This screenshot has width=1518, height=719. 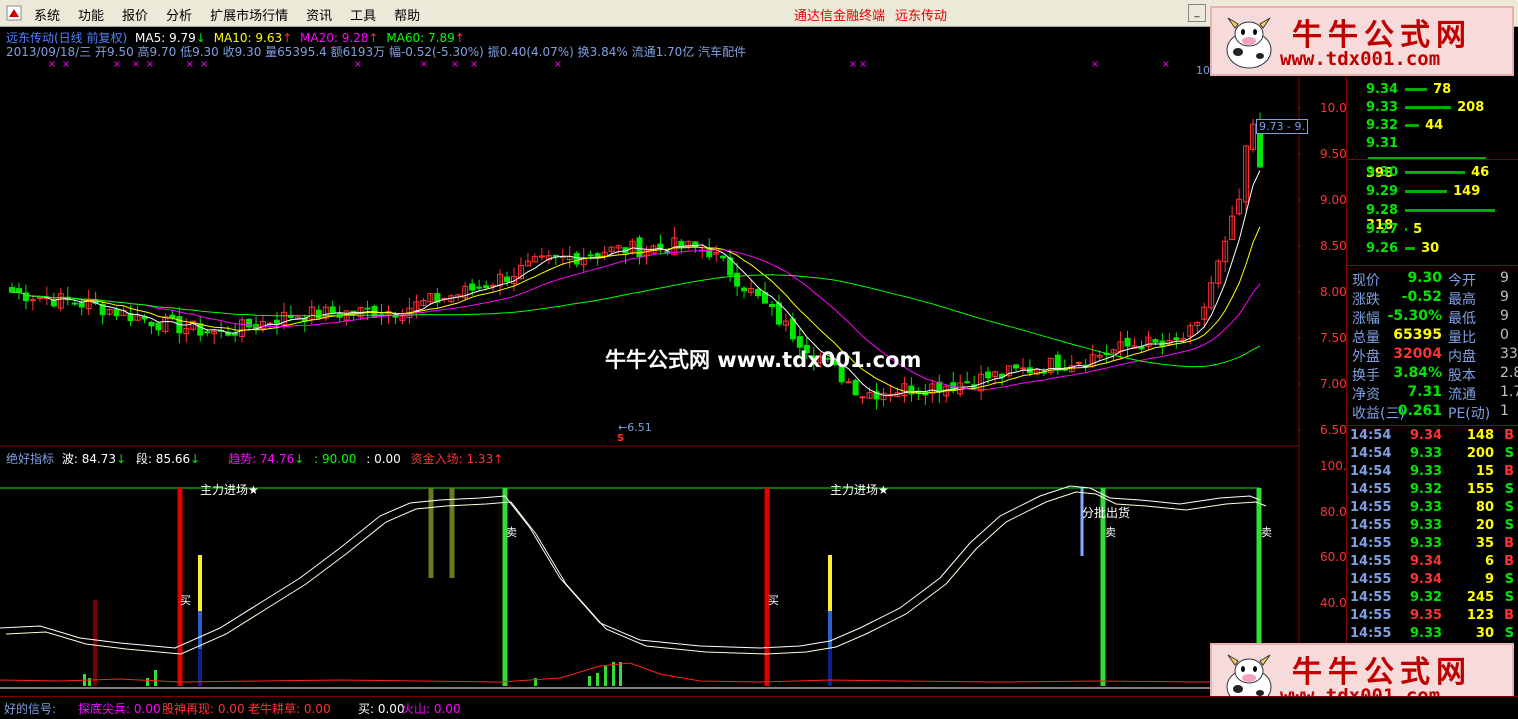 I want to click on bid-row: 9.27 5, so click(x=1394, y=229).